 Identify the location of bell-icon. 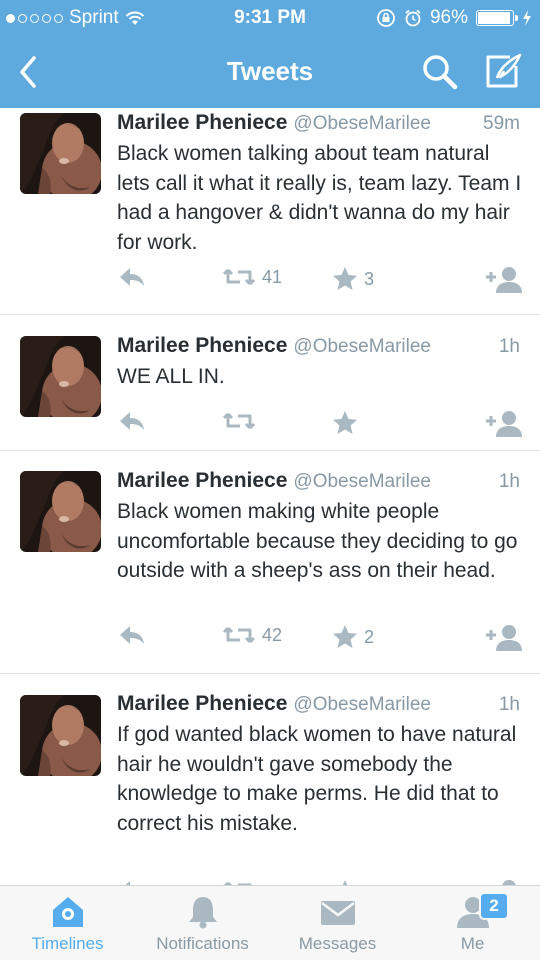
(202, 912).